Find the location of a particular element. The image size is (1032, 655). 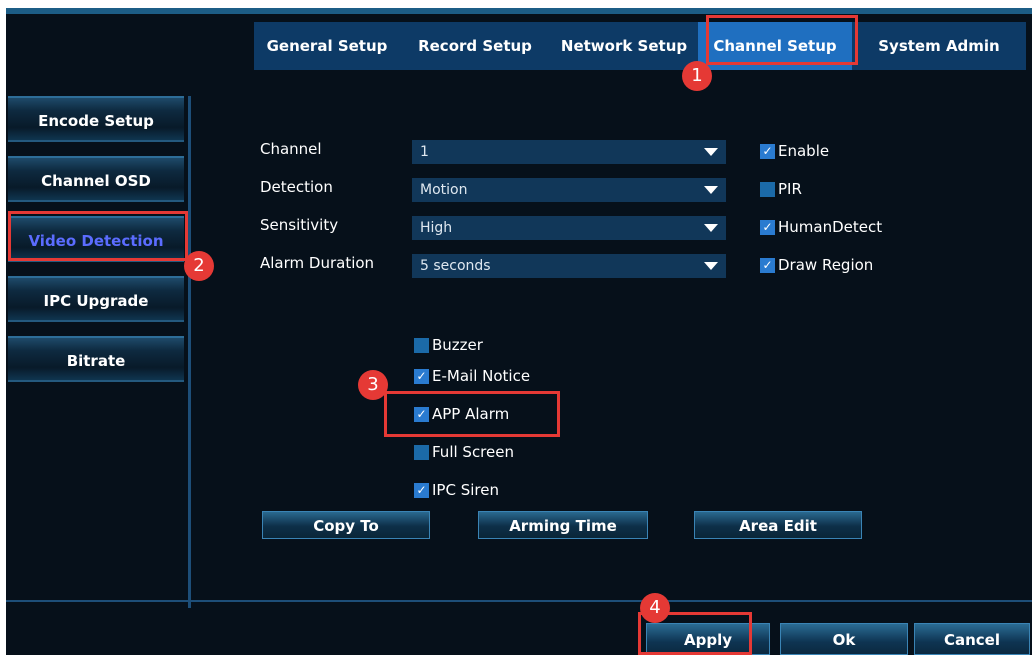

highlight-box-video-detection is located at coordinates (98, 236).